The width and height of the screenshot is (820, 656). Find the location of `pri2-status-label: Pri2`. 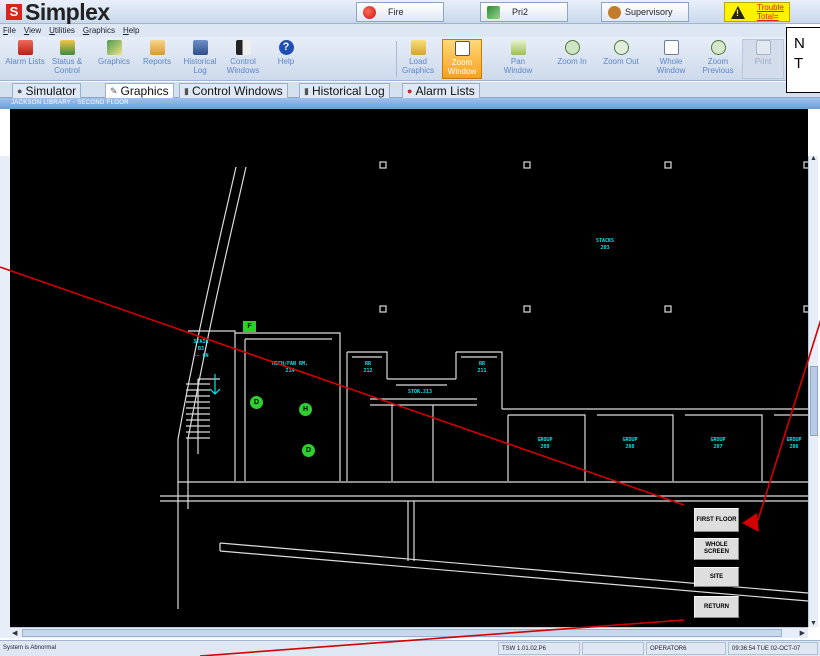

pri2-status-label: Pri2 is located at coordinates (520, 12).